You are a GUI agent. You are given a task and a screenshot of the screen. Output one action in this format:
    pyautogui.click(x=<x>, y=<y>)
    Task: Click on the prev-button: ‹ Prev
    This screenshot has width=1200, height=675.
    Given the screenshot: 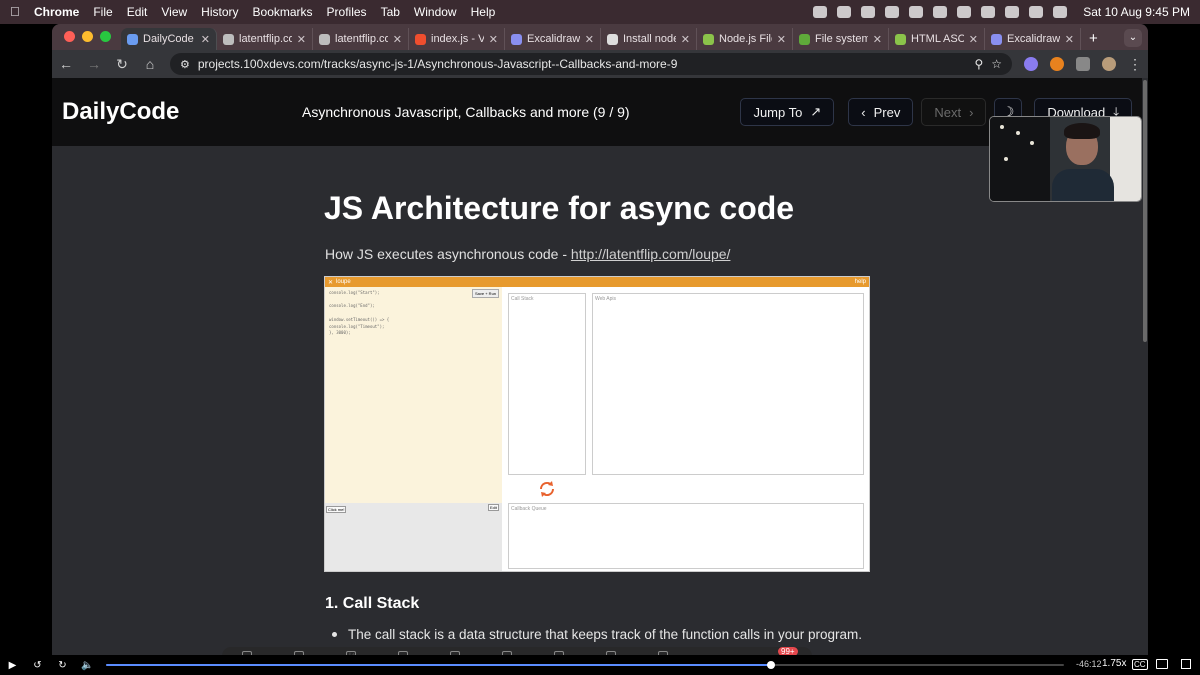 What is the action you would take?
    pyautogui.click(x=881, y=112)
    